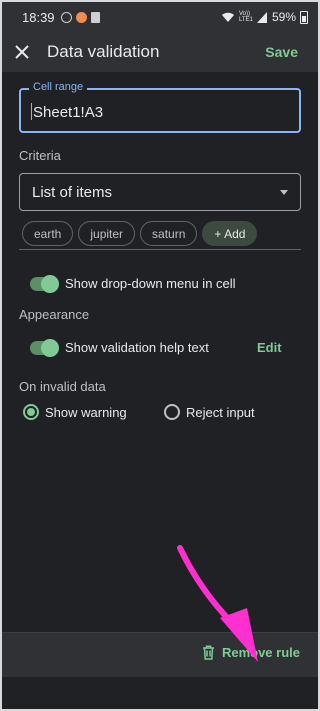  What do you see at coordinates (217, 603) in the screenshot?
I see `annotation-arrow-icon` at bounding box center [217, 603].